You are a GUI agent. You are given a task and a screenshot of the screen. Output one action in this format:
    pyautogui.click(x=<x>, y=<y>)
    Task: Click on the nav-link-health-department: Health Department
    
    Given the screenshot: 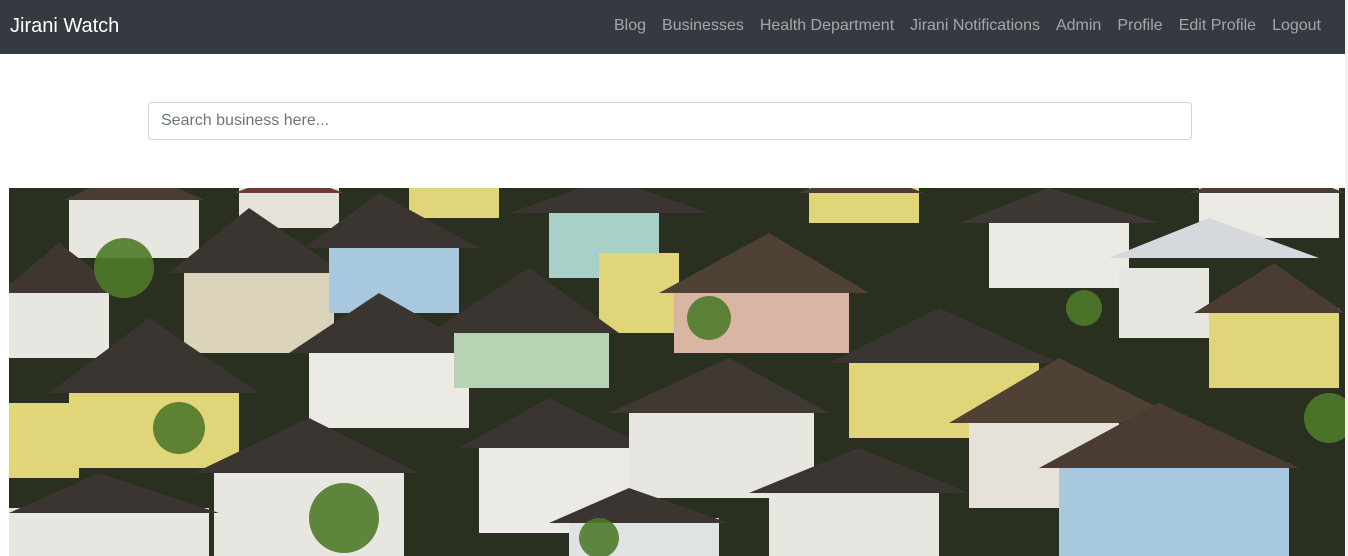 What is the action you would take?
    pyautogui.click(x=827, y=26)
    